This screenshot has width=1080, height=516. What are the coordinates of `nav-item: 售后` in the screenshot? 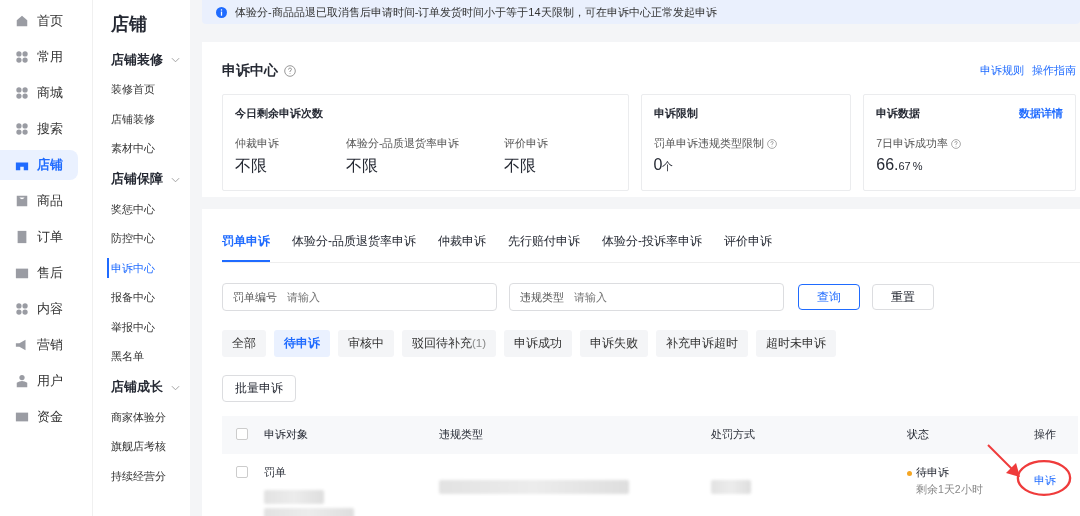 It's located at (39, 273).